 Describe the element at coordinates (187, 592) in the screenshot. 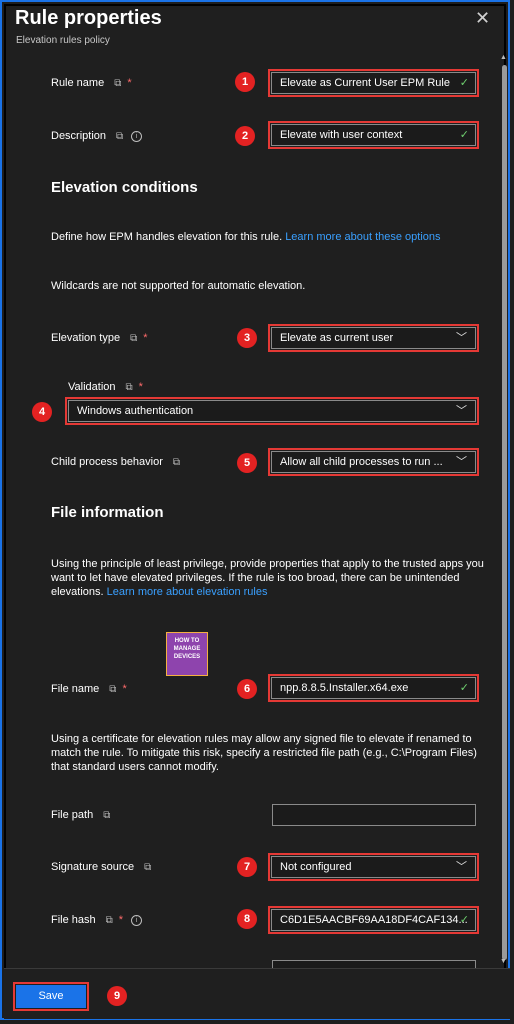

I see `learn-more-rules-link: Learn more about elevation rules` at that location.